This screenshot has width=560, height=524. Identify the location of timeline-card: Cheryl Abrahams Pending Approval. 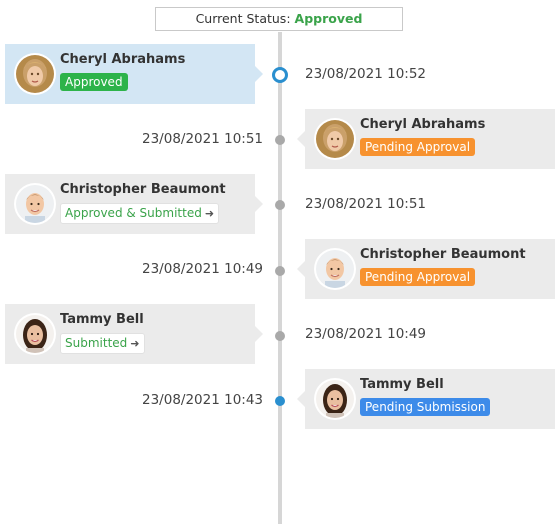
(426, 139).